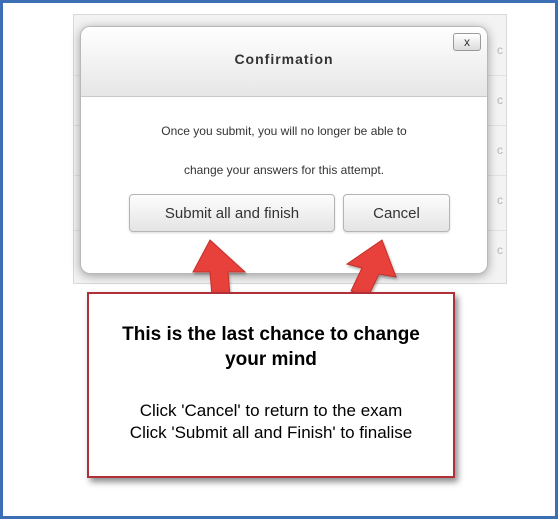  Describe the element at coordinates (396, 213) in the screenshot. I see `cancel-button: Cancel` at that location.